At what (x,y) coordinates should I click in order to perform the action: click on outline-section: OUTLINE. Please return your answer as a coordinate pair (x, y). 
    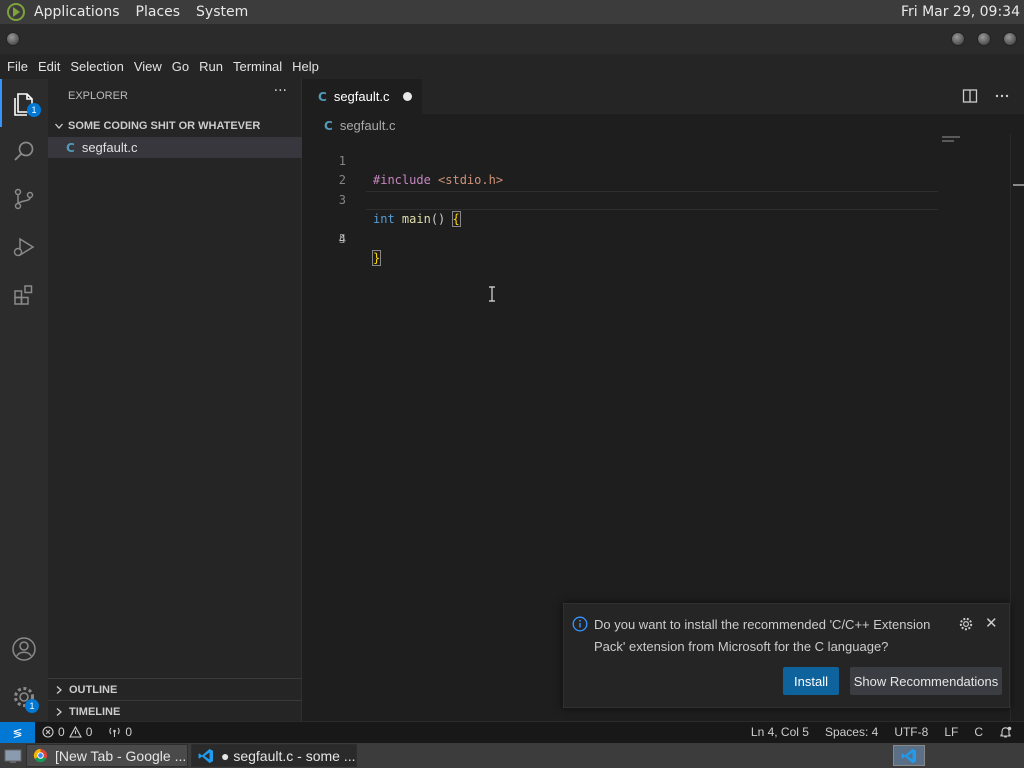
    Looking at the image, I should click on (175, 689).